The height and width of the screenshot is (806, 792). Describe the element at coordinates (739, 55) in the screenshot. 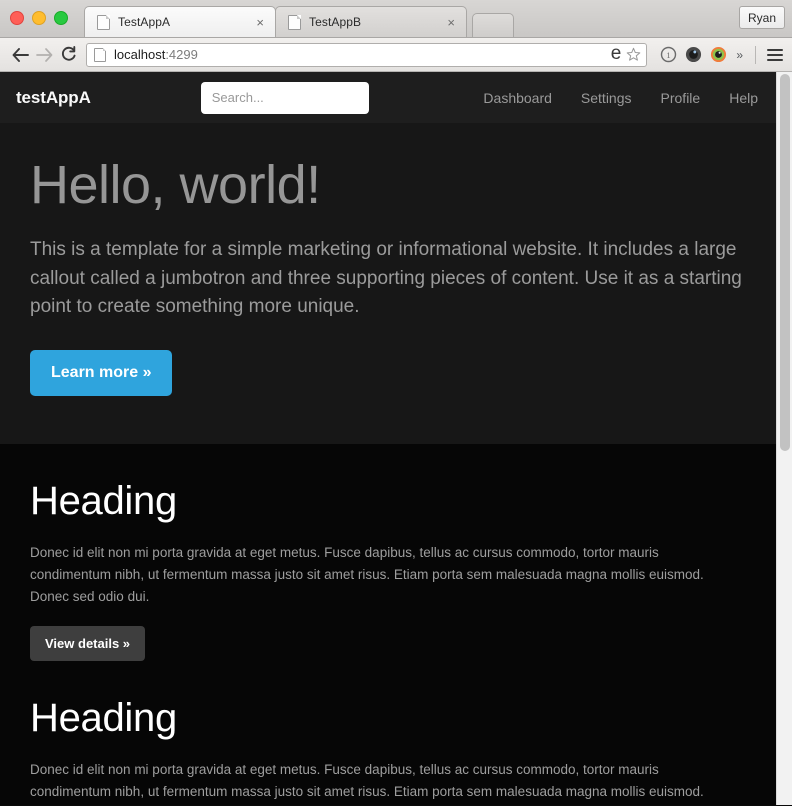

I see `overflow-chevron-icon: »` at that location.